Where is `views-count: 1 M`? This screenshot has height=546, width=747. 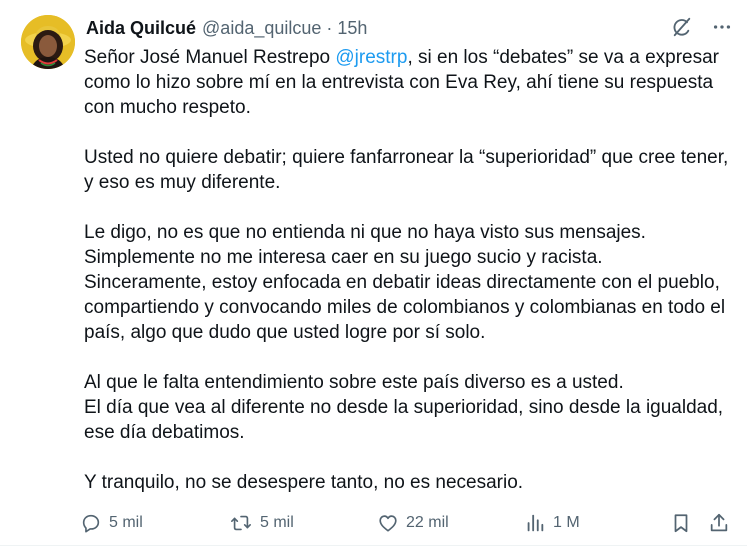
views-count: 1 M is located at coordinates (566, 522).